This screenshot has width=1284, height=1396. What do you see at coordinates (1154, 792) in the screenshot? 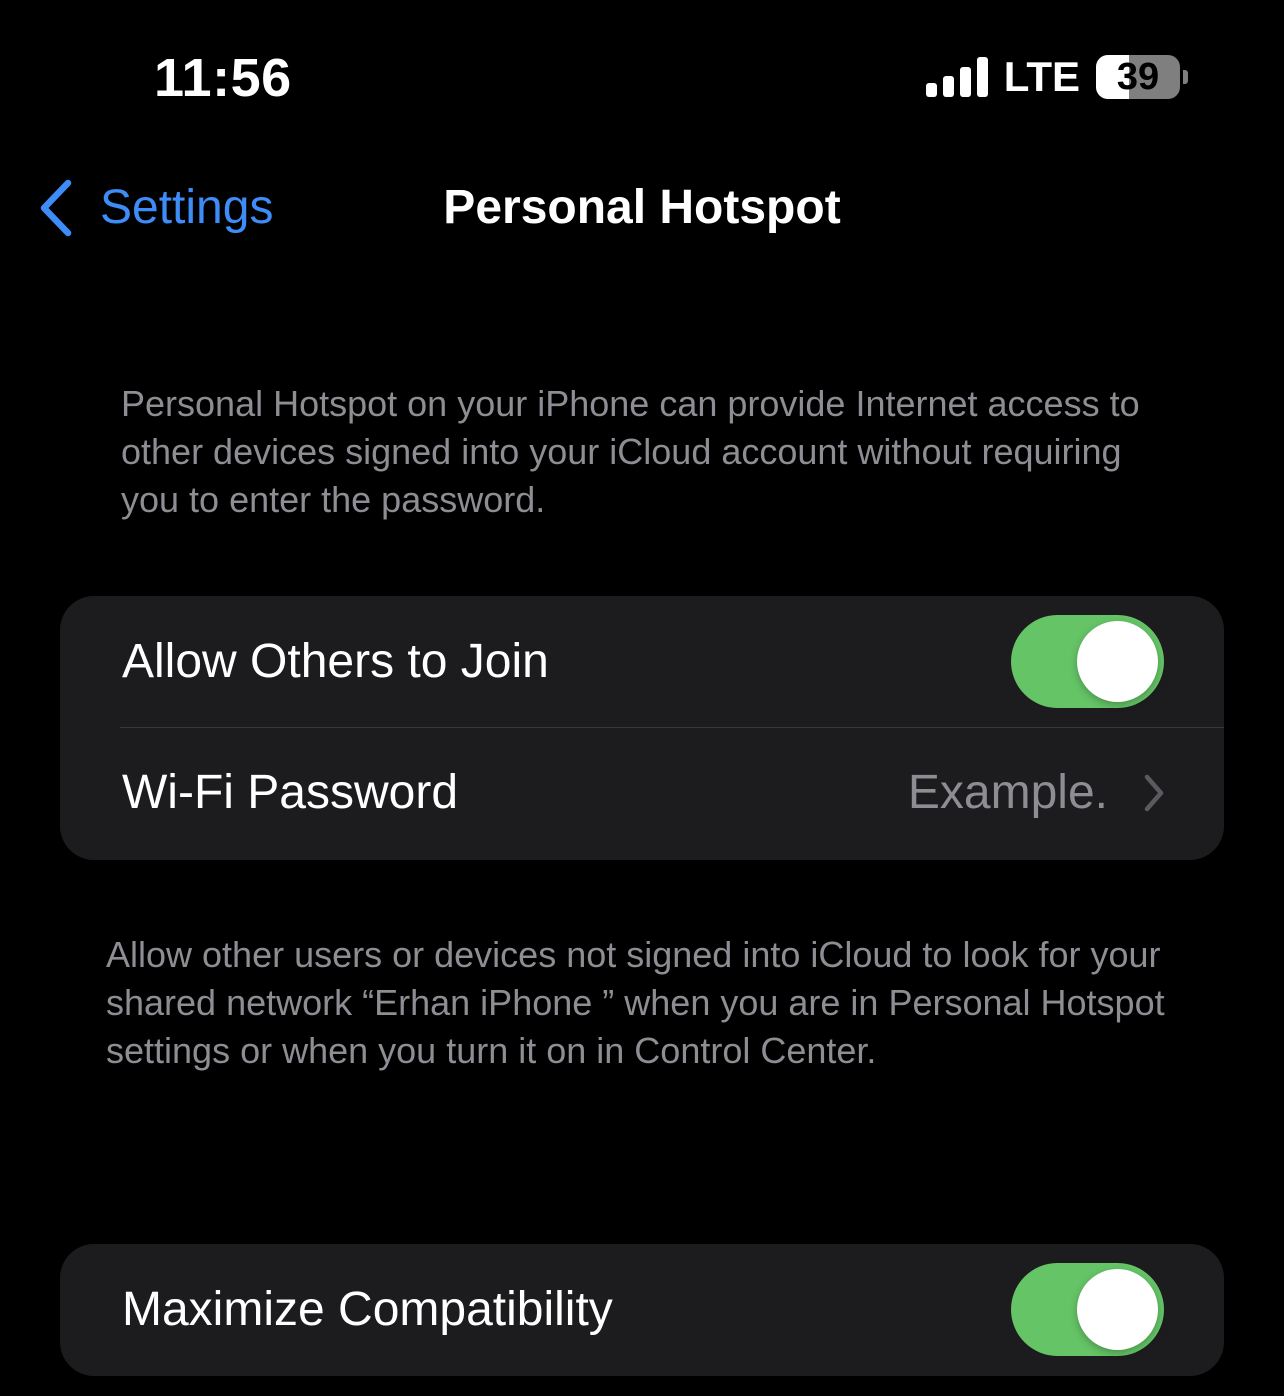
I see `chevron-right-icon` at bounding box center [1154, 792].